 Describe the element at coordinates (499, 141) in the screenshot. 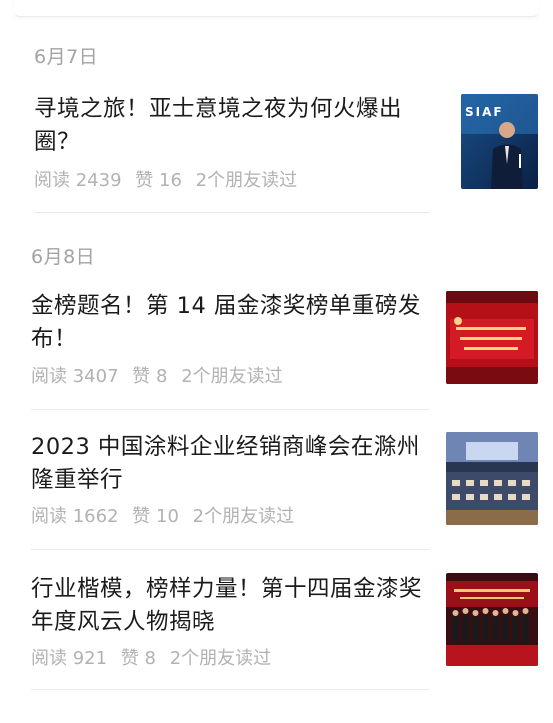

I see `speaker-on-stage-photo-icon: SIAF` at that location.